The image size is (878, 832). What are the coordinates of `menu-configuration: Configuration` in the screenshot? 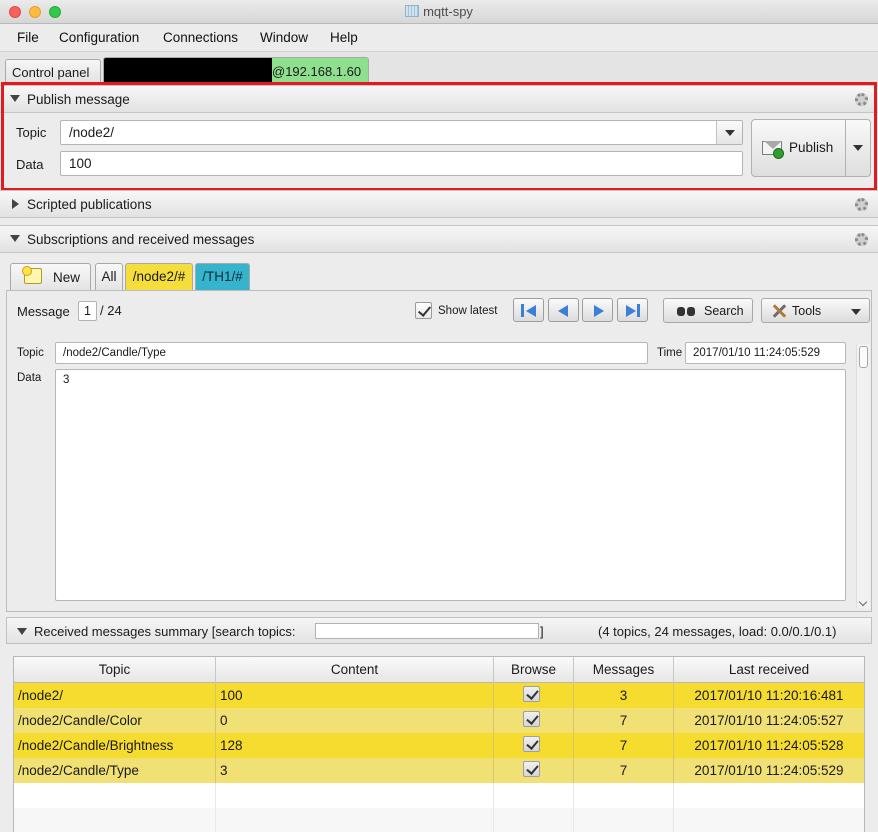 It's located at (99, 37).